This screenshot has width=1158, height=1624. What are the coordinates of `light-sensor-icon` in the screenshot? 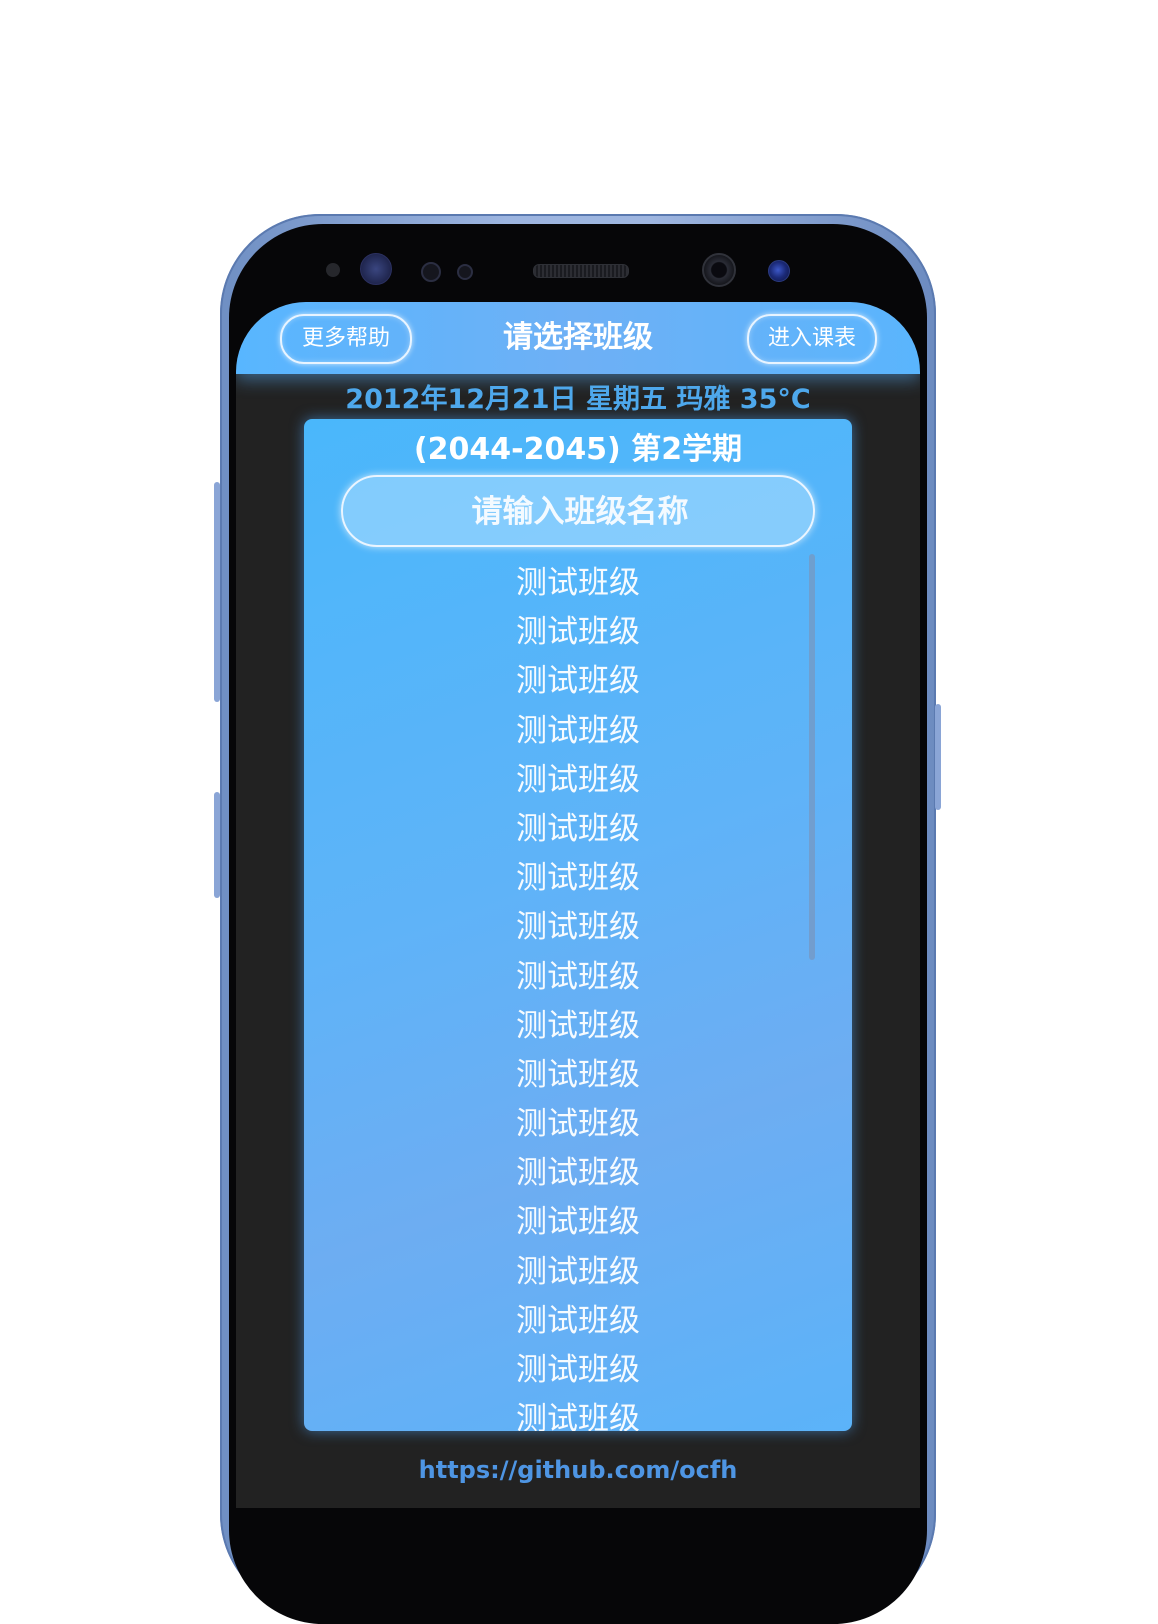 It's located at (431, 272).